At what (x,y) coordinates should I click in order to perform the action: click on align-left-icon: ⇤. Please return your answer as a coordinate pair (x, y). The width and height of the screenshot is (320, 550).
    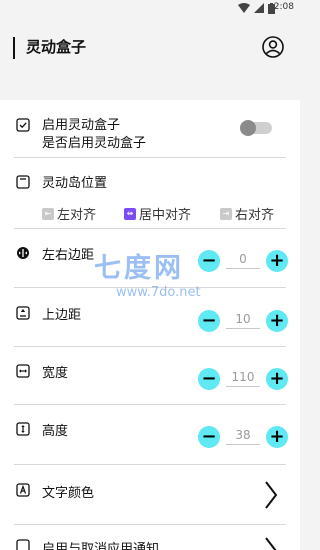
    Looking at the image, I should click on (48, 213).